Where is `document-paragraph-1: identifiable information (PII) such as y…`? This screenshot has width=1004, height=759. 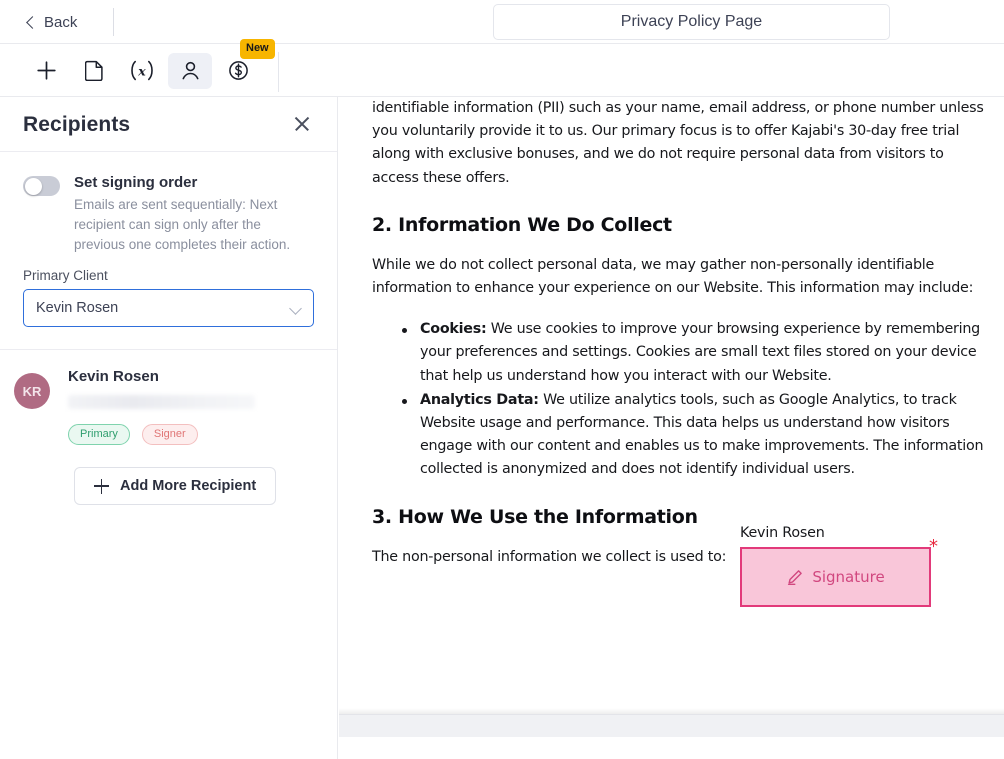 document-paragraph-1: identifiable information (PII) such as y… is located at coordinates (678, 143).